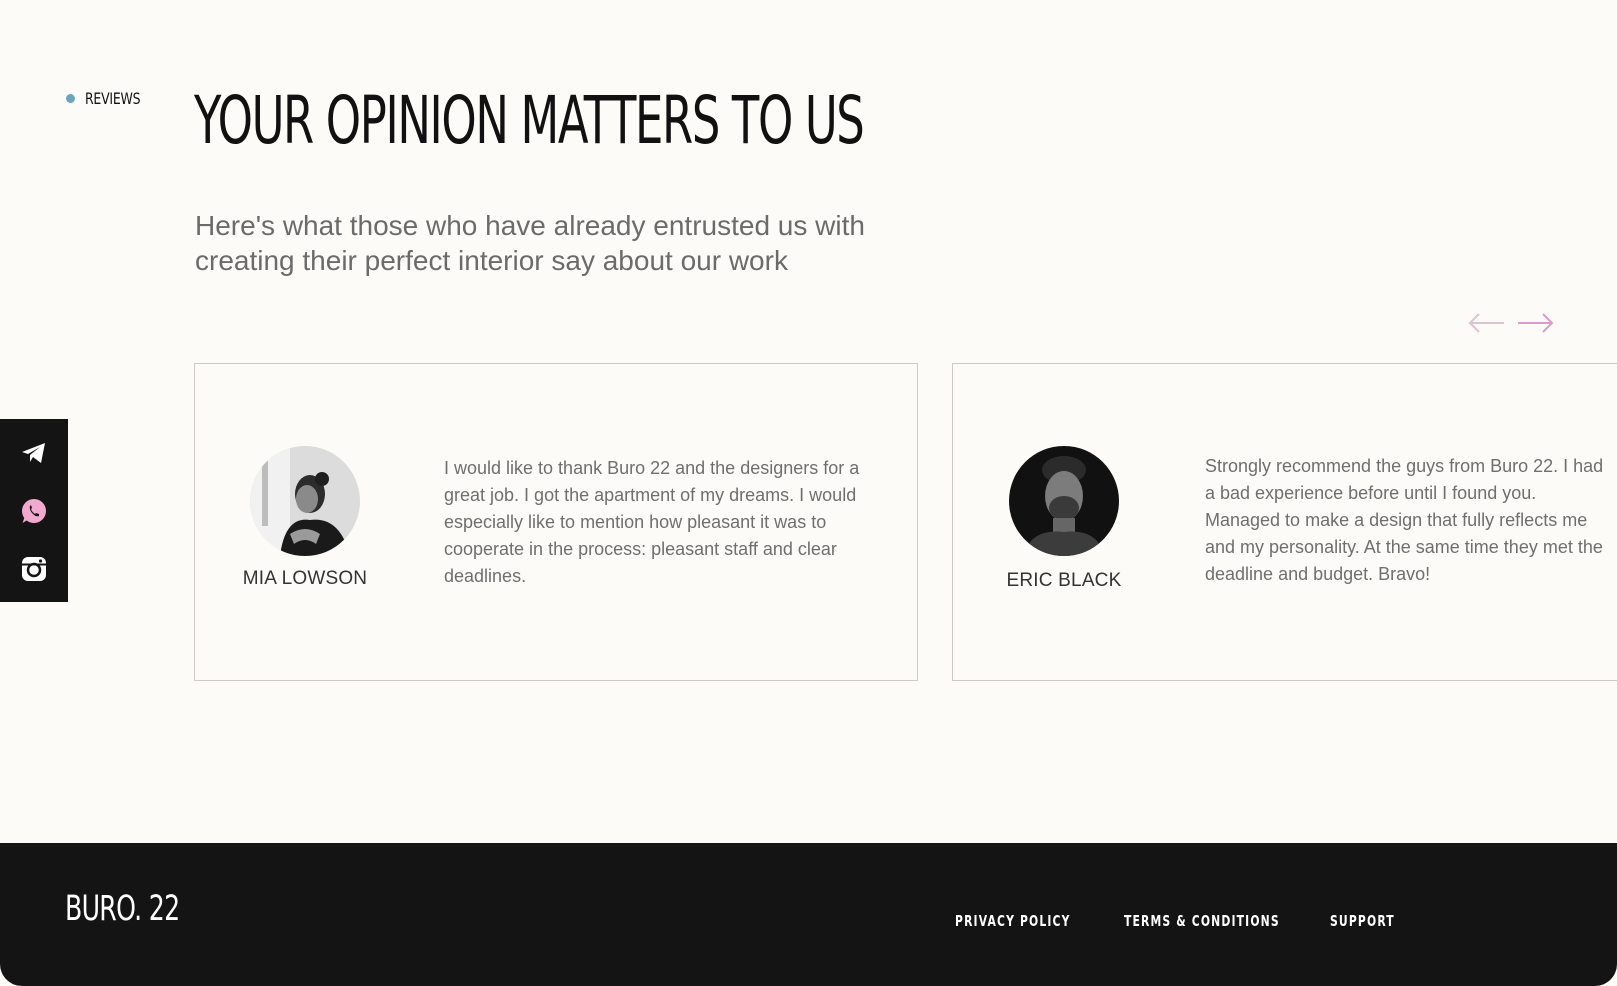 The height and width of the screenshot is (986, 1617). What do you see at coordinates (1487, 323) in the screenshot?
I see `arrow-left-icon` at bounding box center [1487, 323].